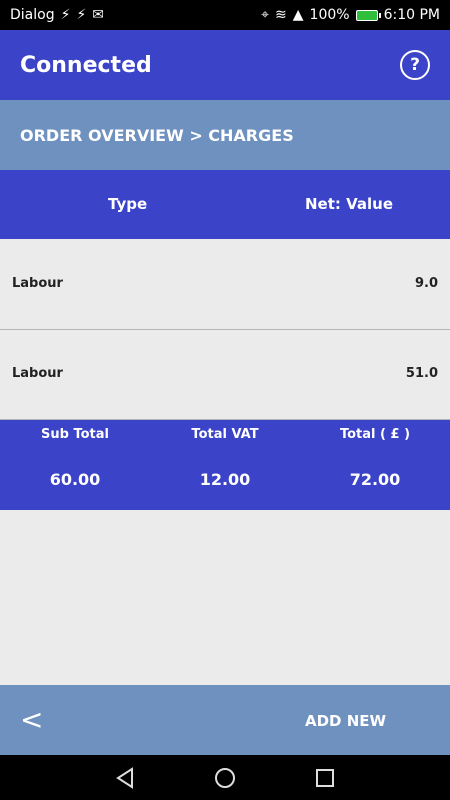 Image resolution: width=450 pixels, height=800 pixels. I want to click on wifi-icon: ≋, so click(281, 15).